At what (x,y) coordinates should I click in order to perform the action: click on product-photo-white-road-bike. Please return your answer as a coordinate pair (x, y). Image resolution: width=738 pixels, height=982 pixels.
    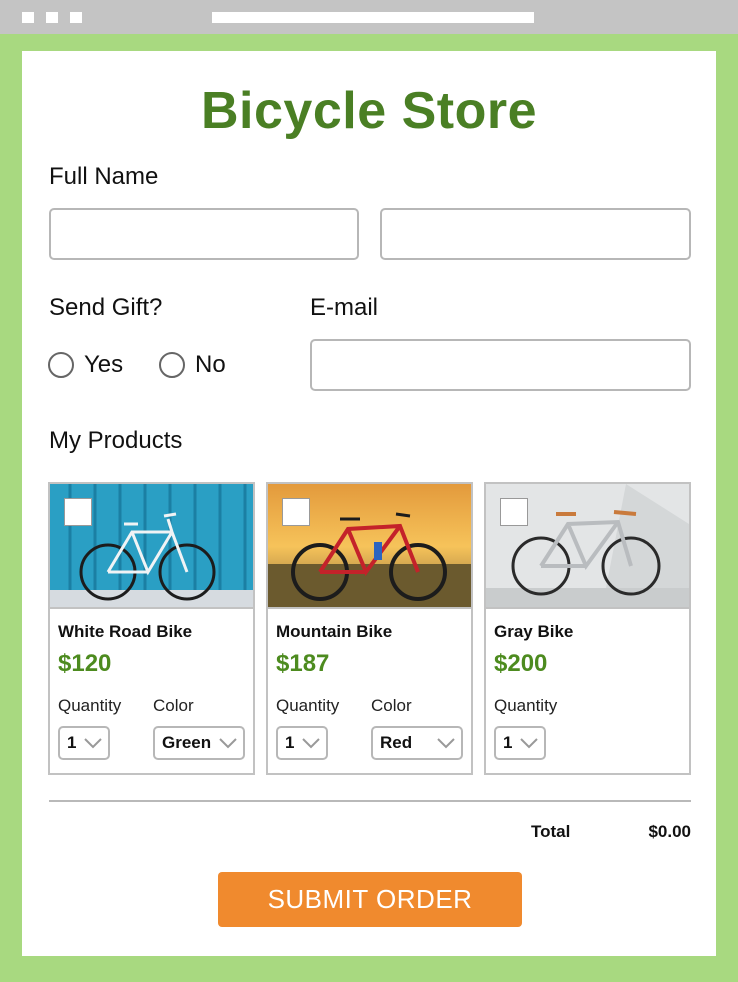
    Looking at the image, I should click on (151, 546).